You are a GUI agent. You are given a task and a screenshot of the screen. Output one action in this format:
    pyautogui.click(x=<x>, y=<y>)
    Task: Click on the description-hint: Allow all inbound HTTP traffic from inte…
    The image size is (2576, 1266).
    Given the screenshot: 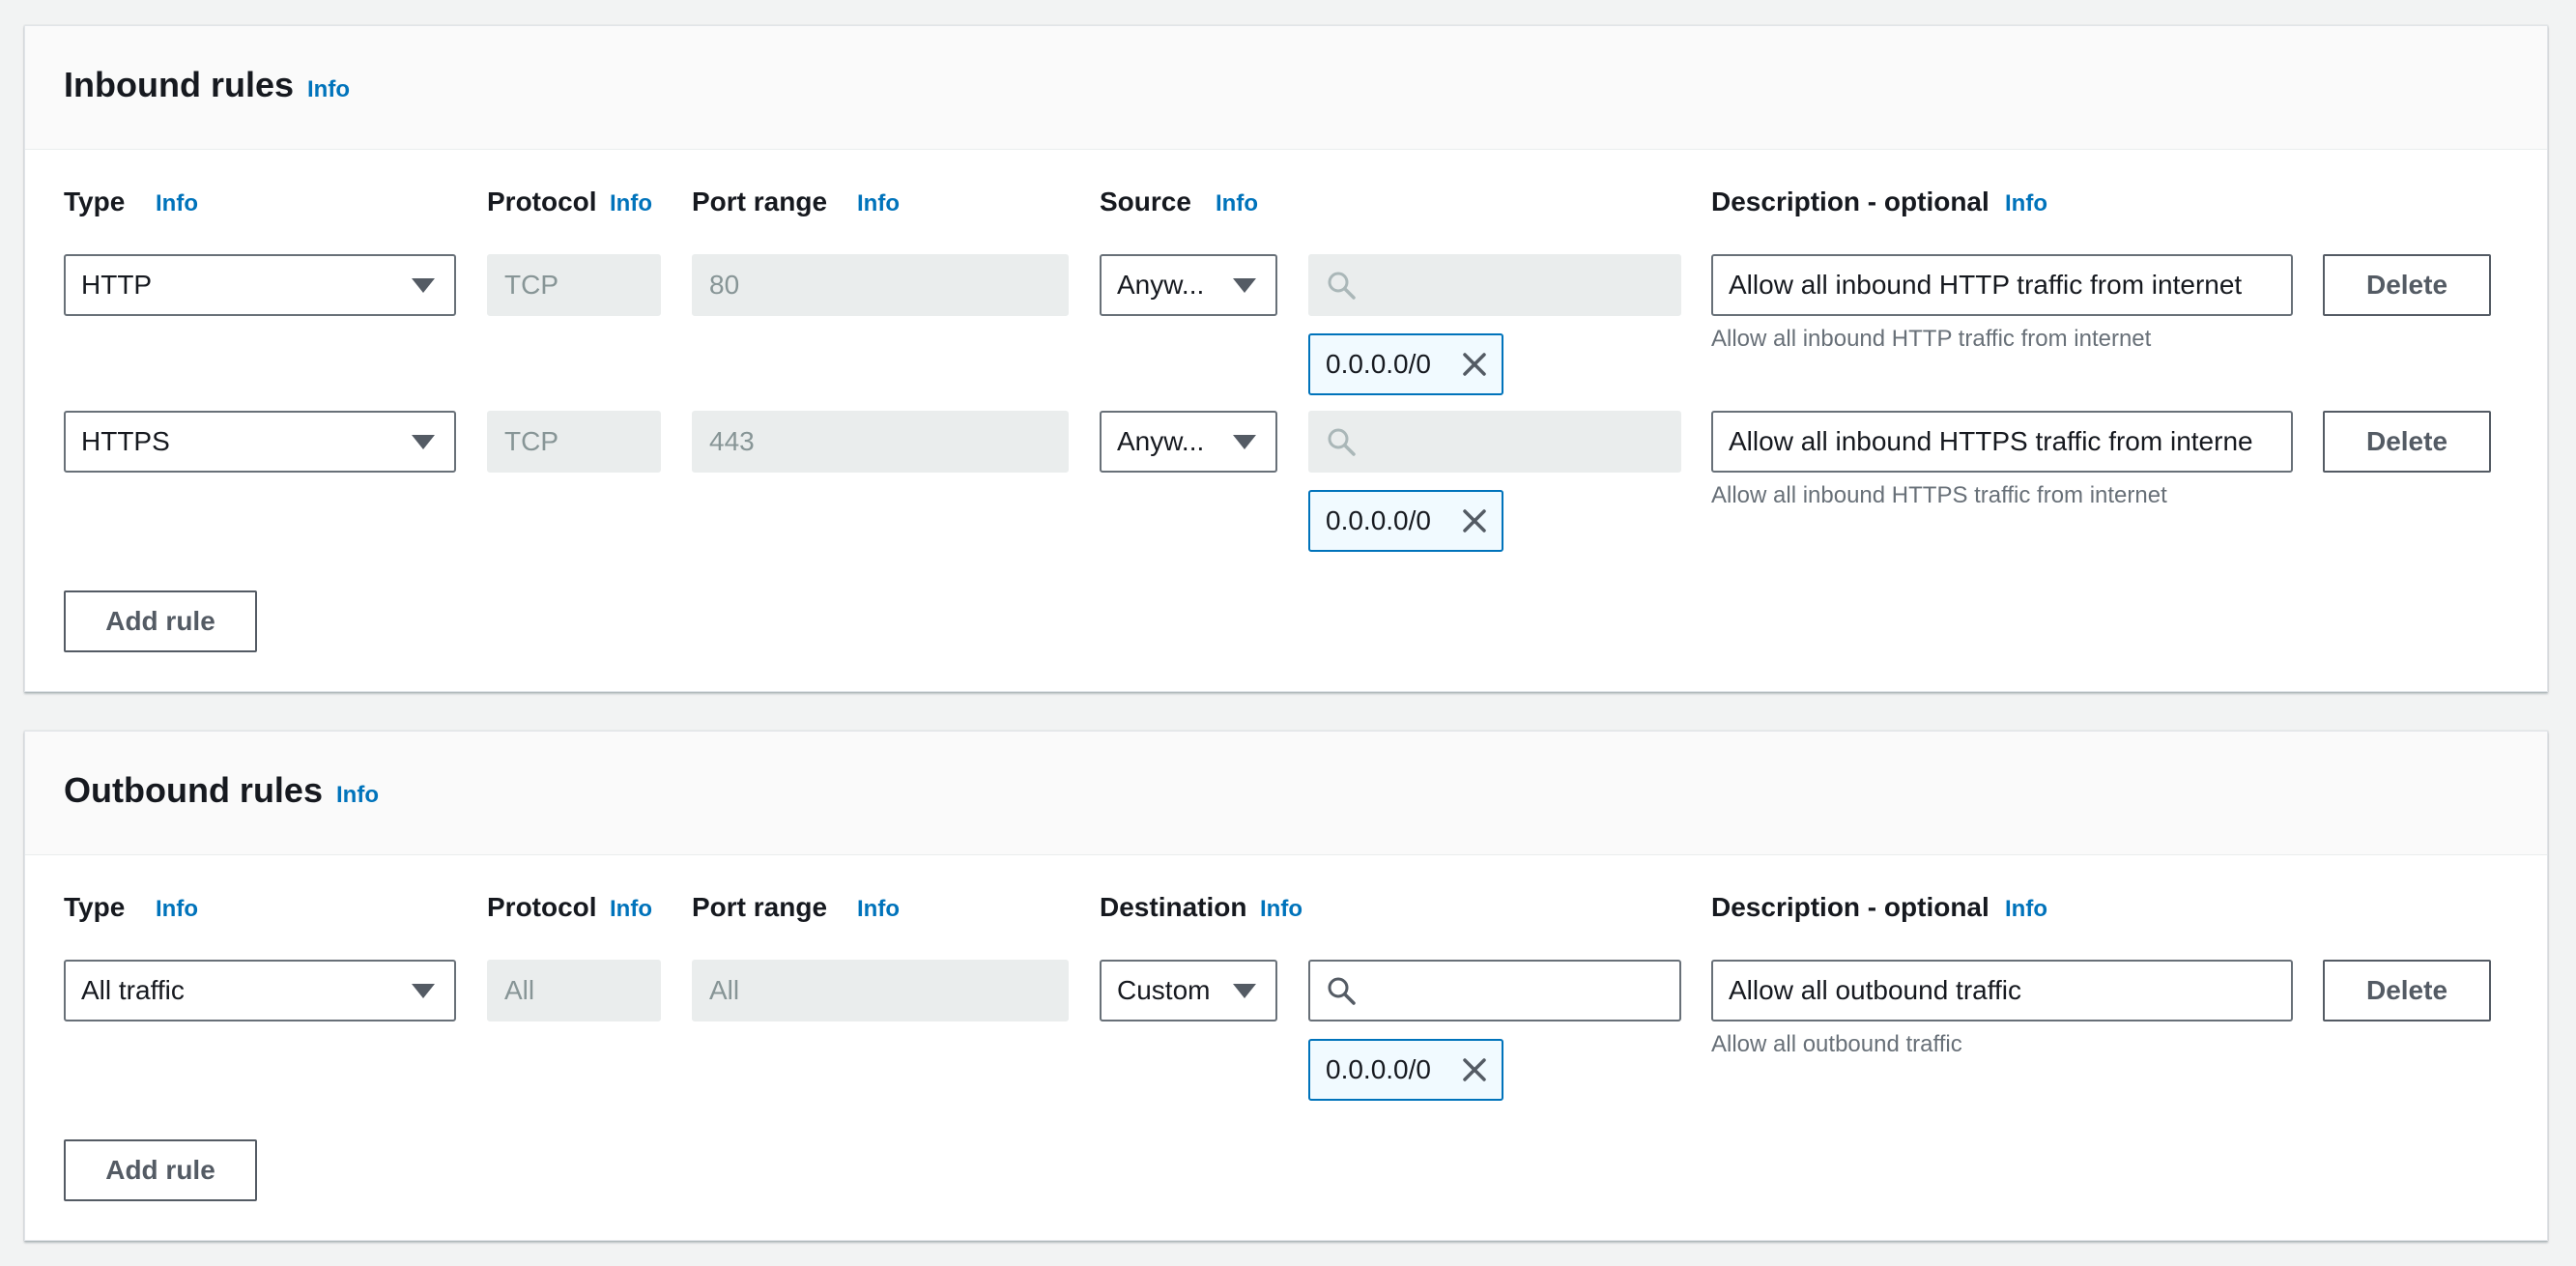 What is the action you would take?
    pyautogui.click(x=1932, y=339)
    